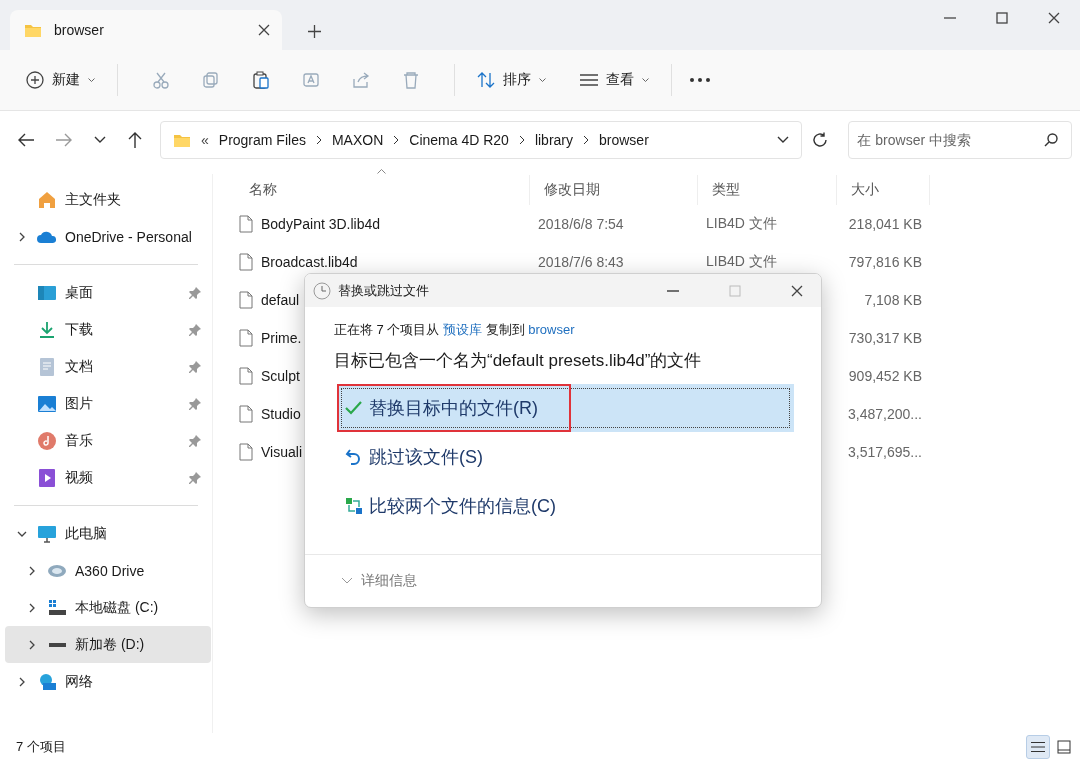  I want to click on plus-circle-icon, so click(35, 80).